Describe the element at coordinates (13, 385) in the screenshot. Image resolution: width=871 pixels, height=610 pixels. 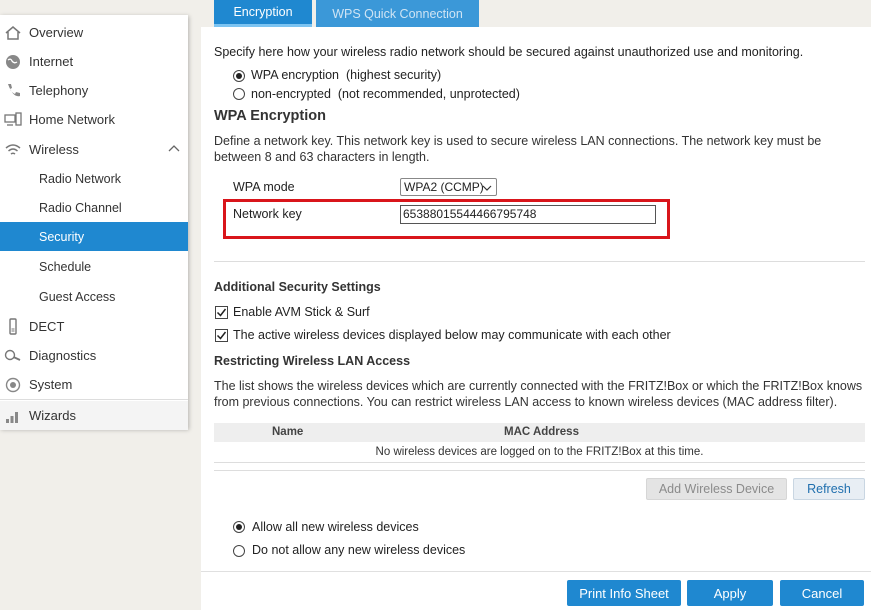
I see `system-gear-icon` at that location.